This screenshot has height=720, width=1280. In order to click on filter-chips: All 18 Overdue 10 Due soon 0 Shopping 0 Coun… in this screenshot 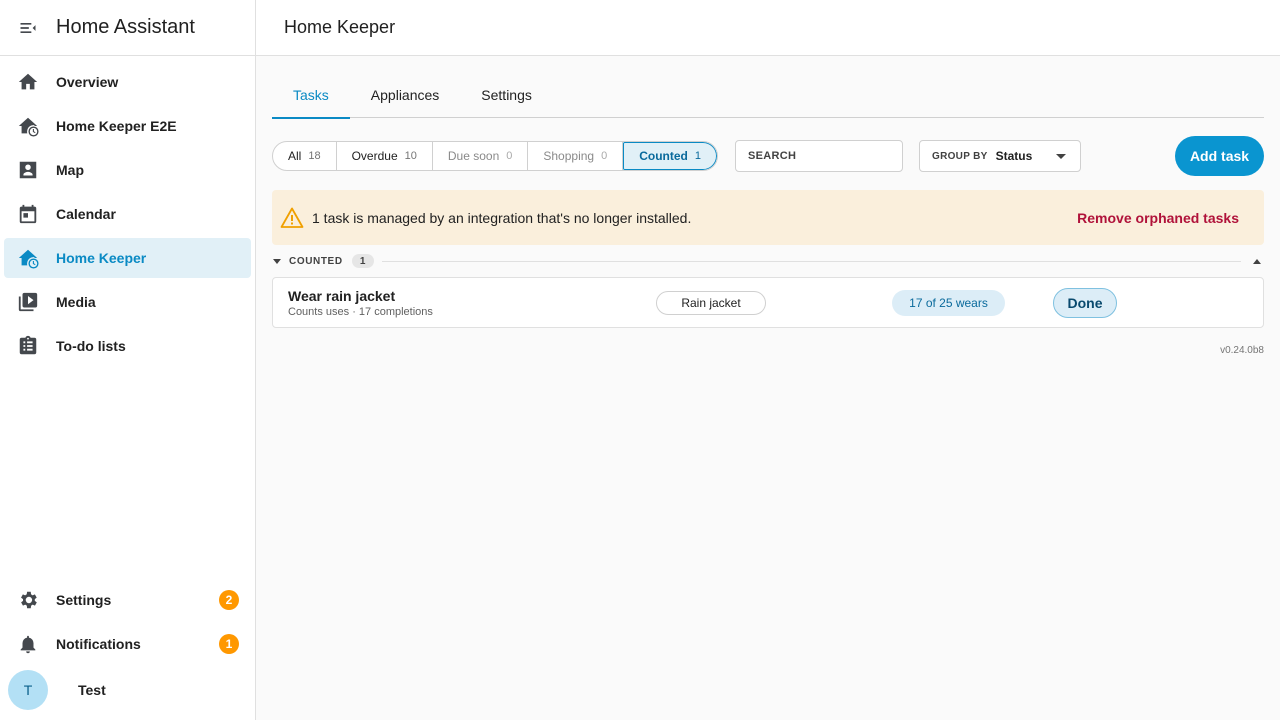, I will do `click(495, 156)`.